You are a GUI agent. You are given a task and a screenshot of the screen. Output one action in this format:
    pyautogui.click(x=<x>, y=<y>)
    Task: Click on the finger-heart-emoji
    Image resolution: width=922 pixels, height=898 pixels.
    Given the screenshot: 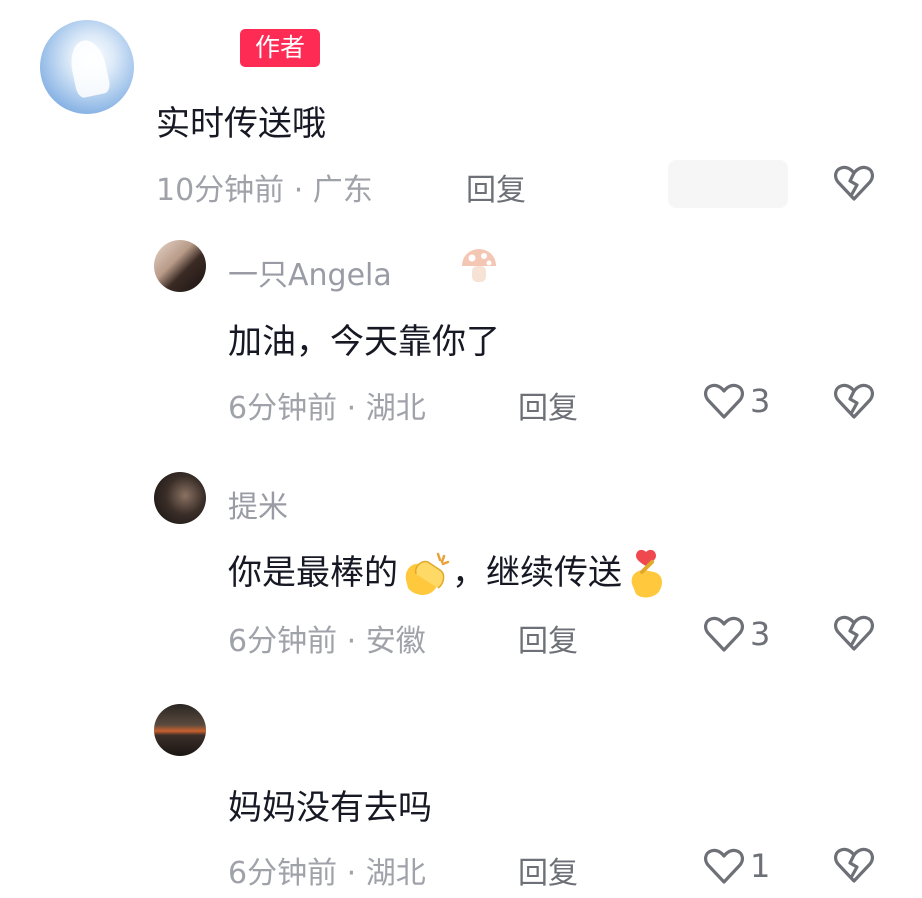 What is the action you would take?
    pyautogui.click(x=646, y=573)
    